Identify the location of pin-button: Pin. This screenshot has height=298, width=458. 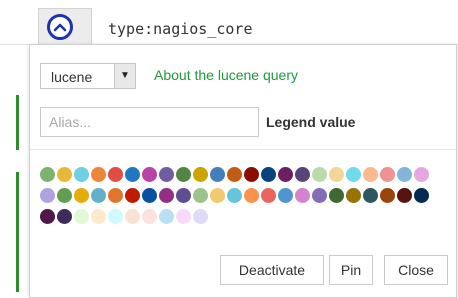
(351, 270).